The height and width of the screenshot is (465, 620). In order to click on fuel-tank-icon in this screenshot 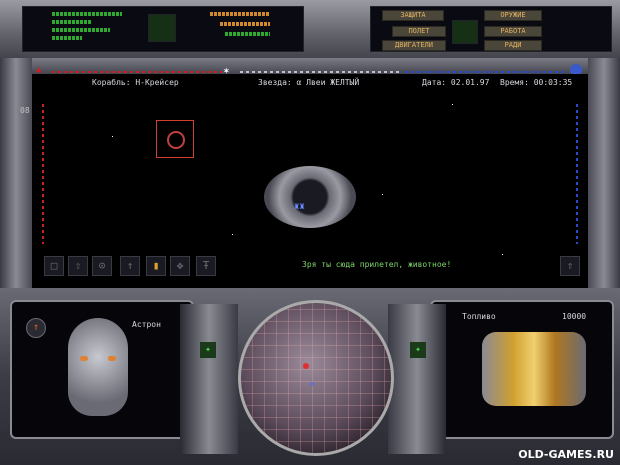, I will do `click(534, 369)`.